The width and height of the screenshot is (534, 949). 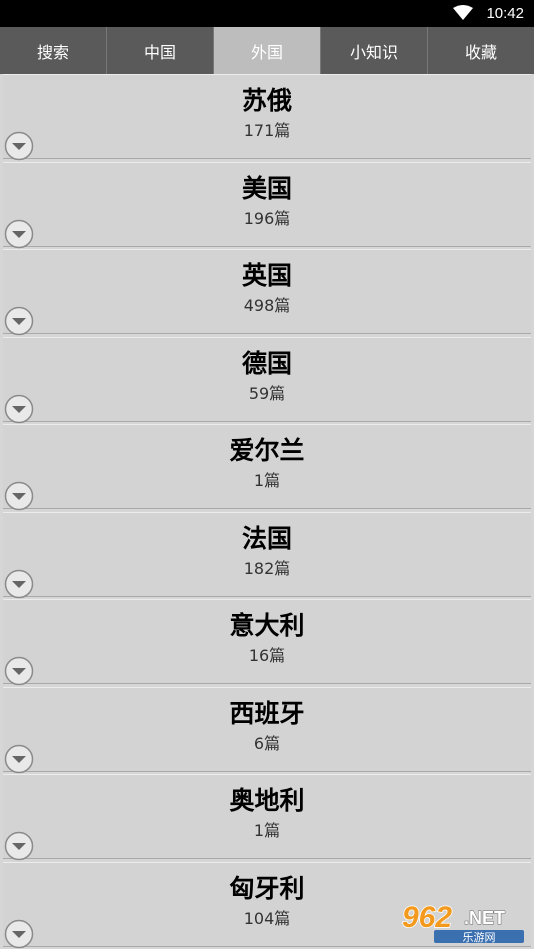 What do you see at coordinates (267, 305) in the screenshot?
I see `item-count: 498篇` at bounding box center [267, 305].